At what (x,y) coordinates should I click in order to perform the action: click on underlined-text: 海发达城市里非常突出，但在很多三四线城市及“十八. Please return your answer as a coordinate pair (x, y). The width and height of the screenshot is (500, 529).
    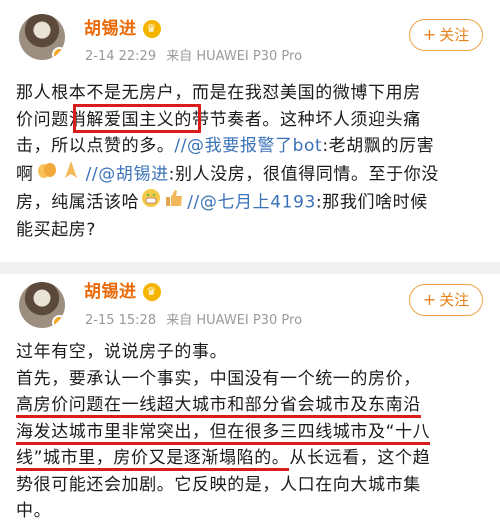
    Looking at the image, I should click on (223, 433).